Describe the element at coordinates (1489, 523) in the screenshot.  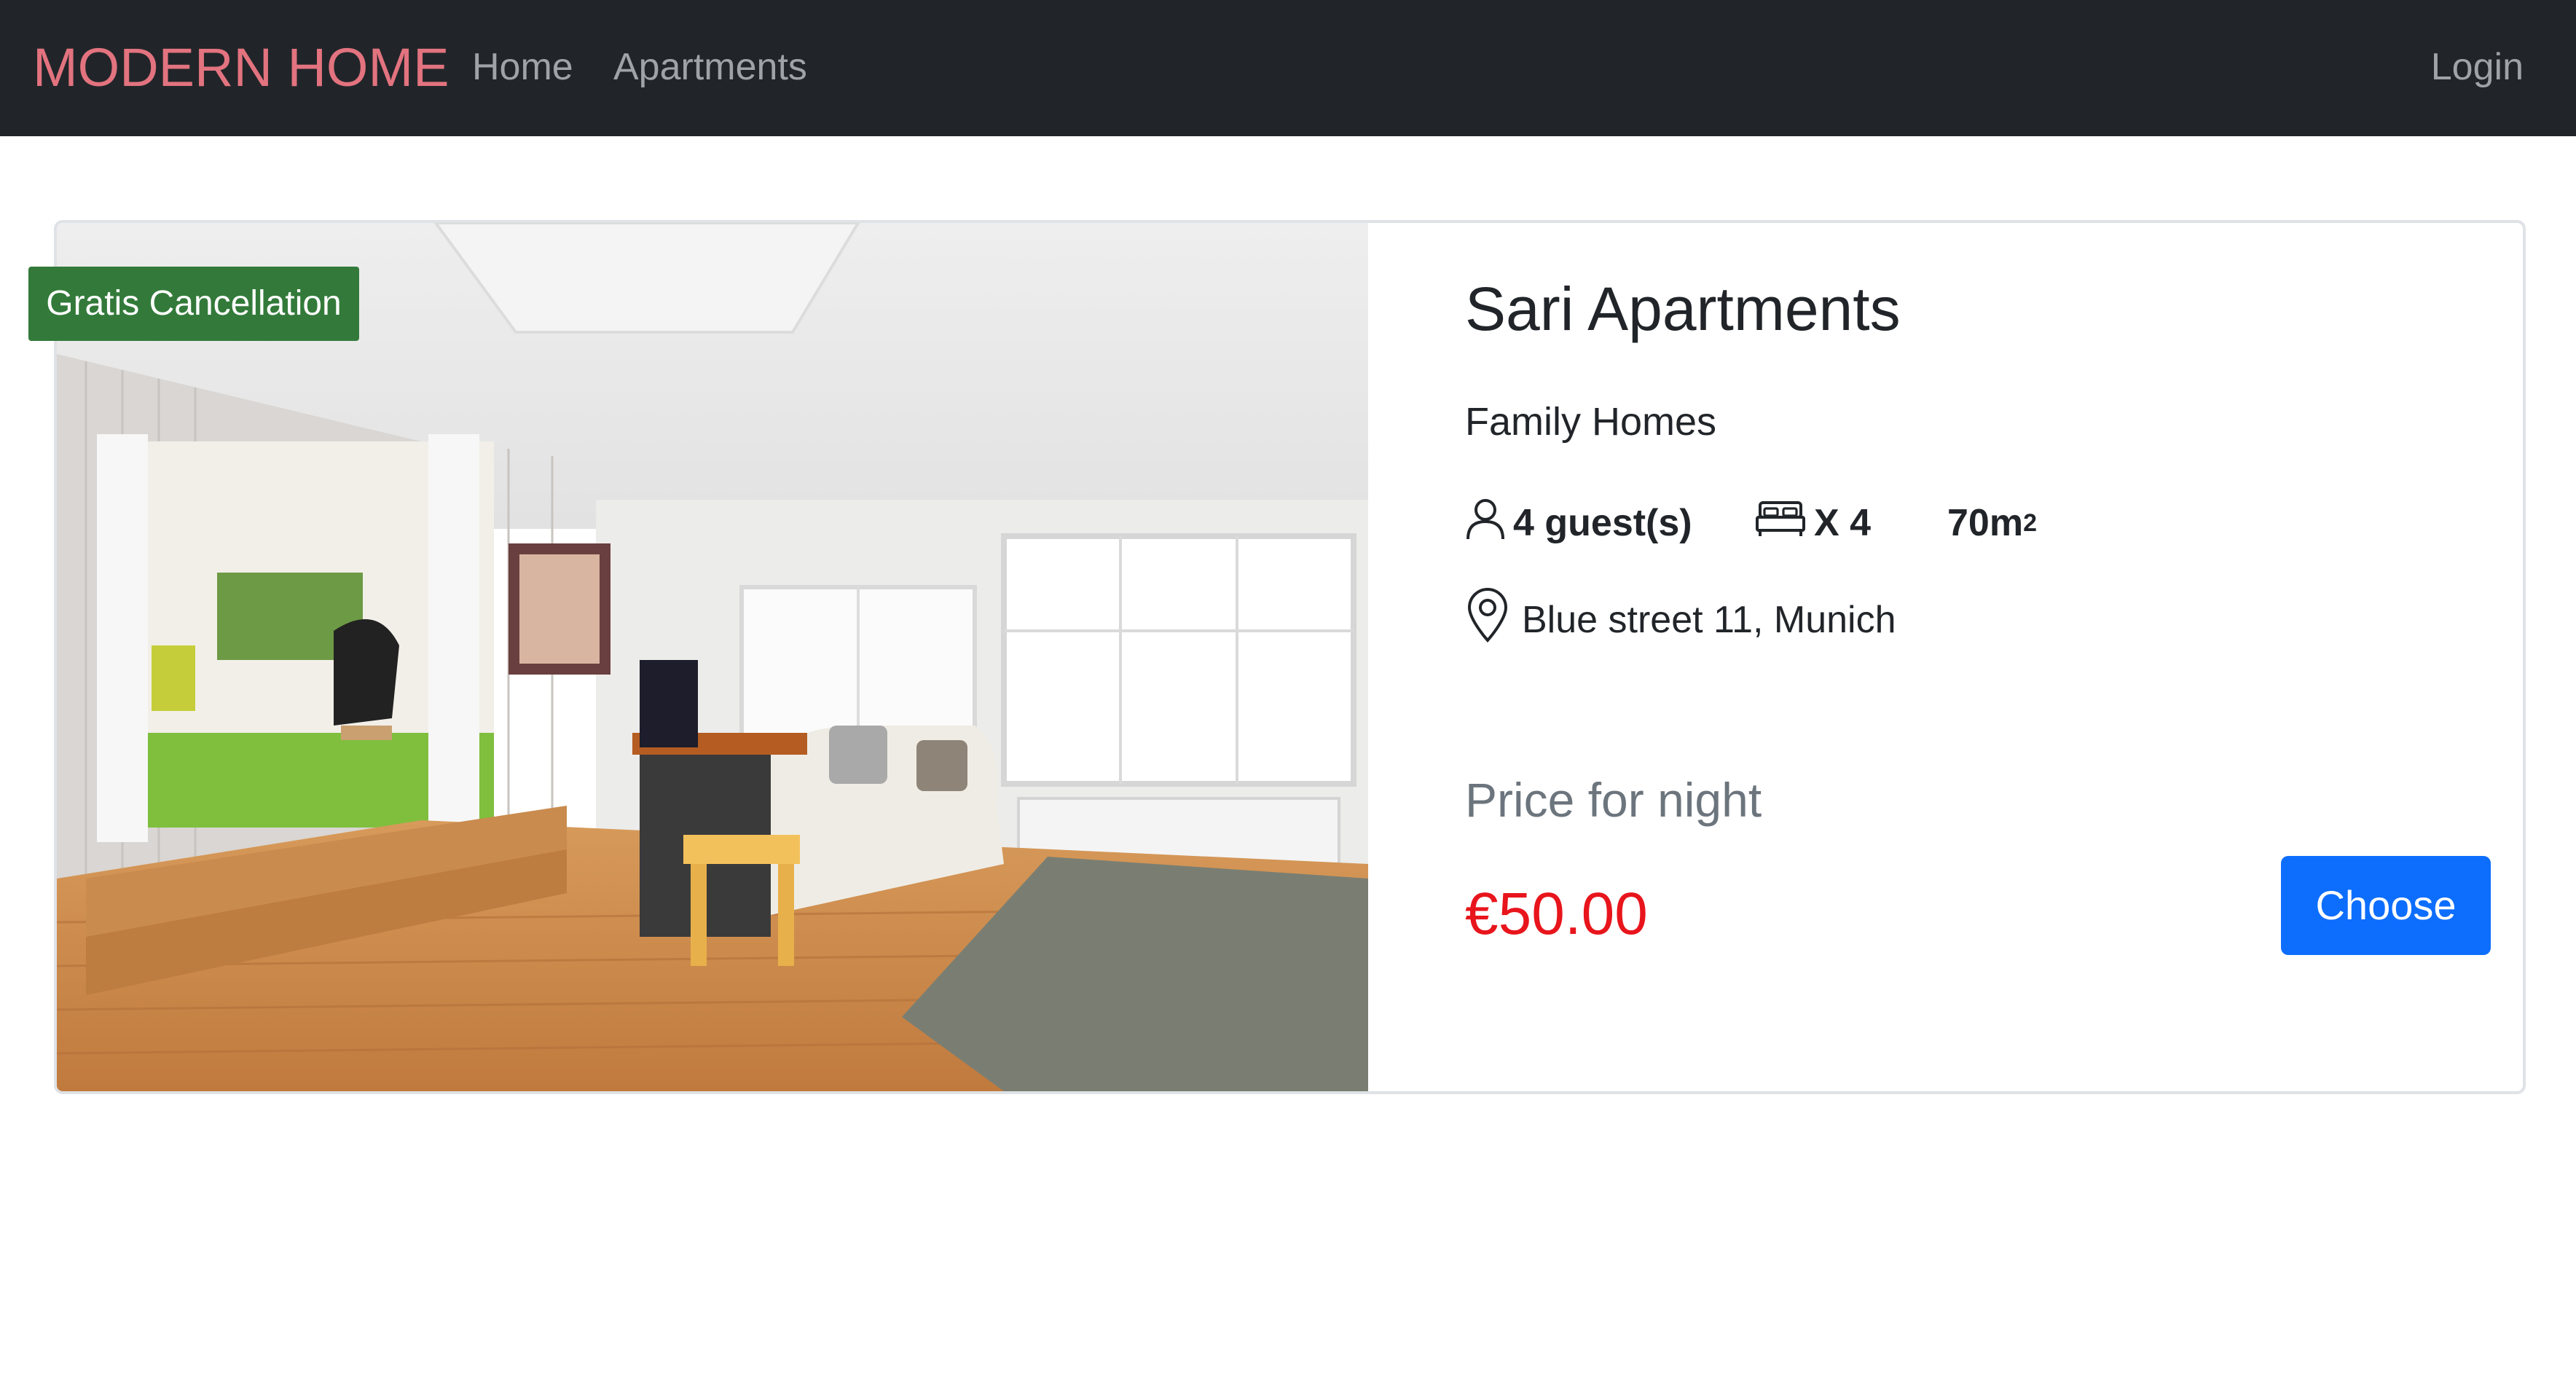
I see `person-icon` at that location.